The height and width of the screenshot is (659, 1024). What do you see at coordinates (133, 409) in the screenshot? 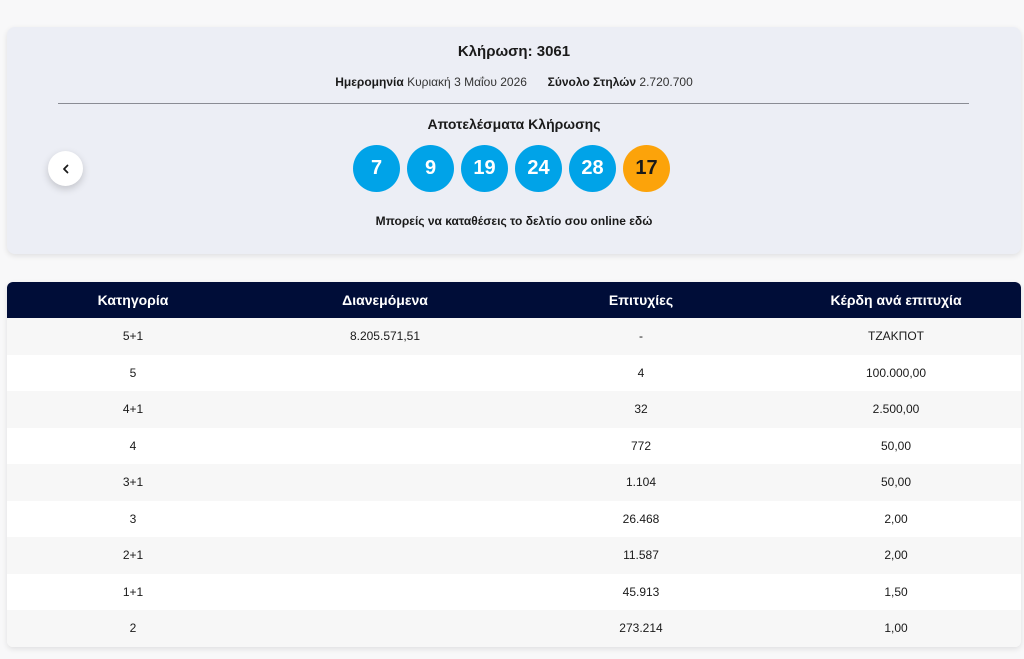
I see `cell-category: 4+1` at bounding box center [133, 409].